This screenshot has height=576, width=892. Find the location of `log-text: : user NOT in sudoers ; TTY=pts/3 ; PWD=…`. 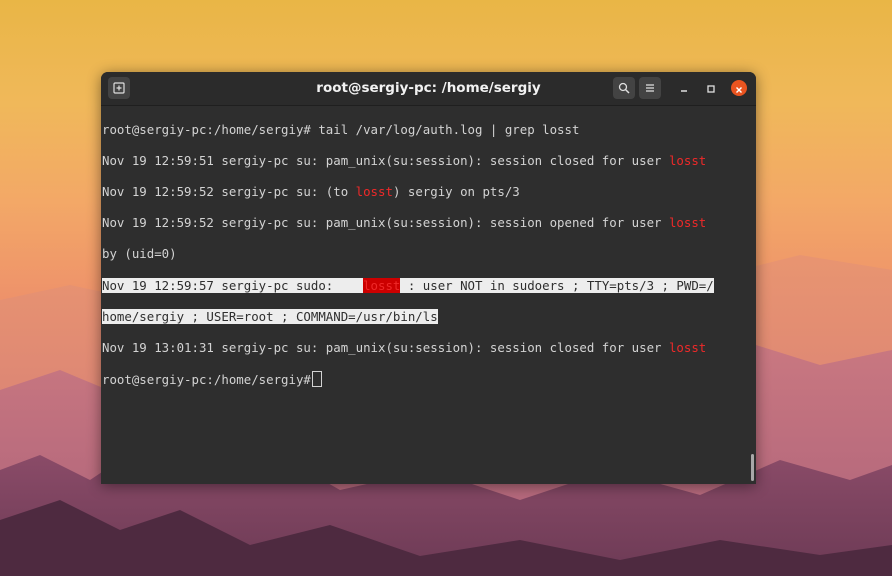

log-text: : user NOT in sudoers ; TTY=pts/3 ; PWD=… is located at coordinates (557, 285).